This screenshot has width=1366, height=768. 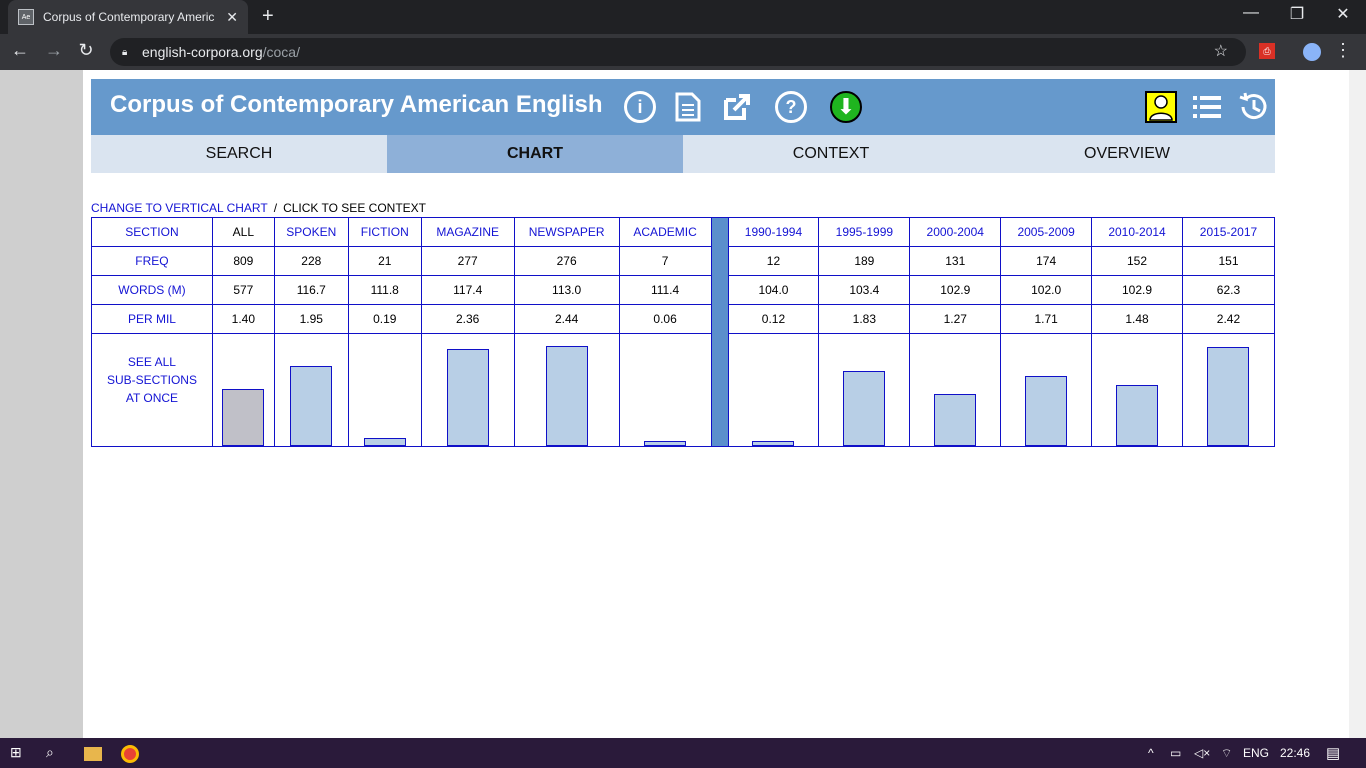 I want to click on section-academic: ACADEMIC, so click(x=665, y=232).